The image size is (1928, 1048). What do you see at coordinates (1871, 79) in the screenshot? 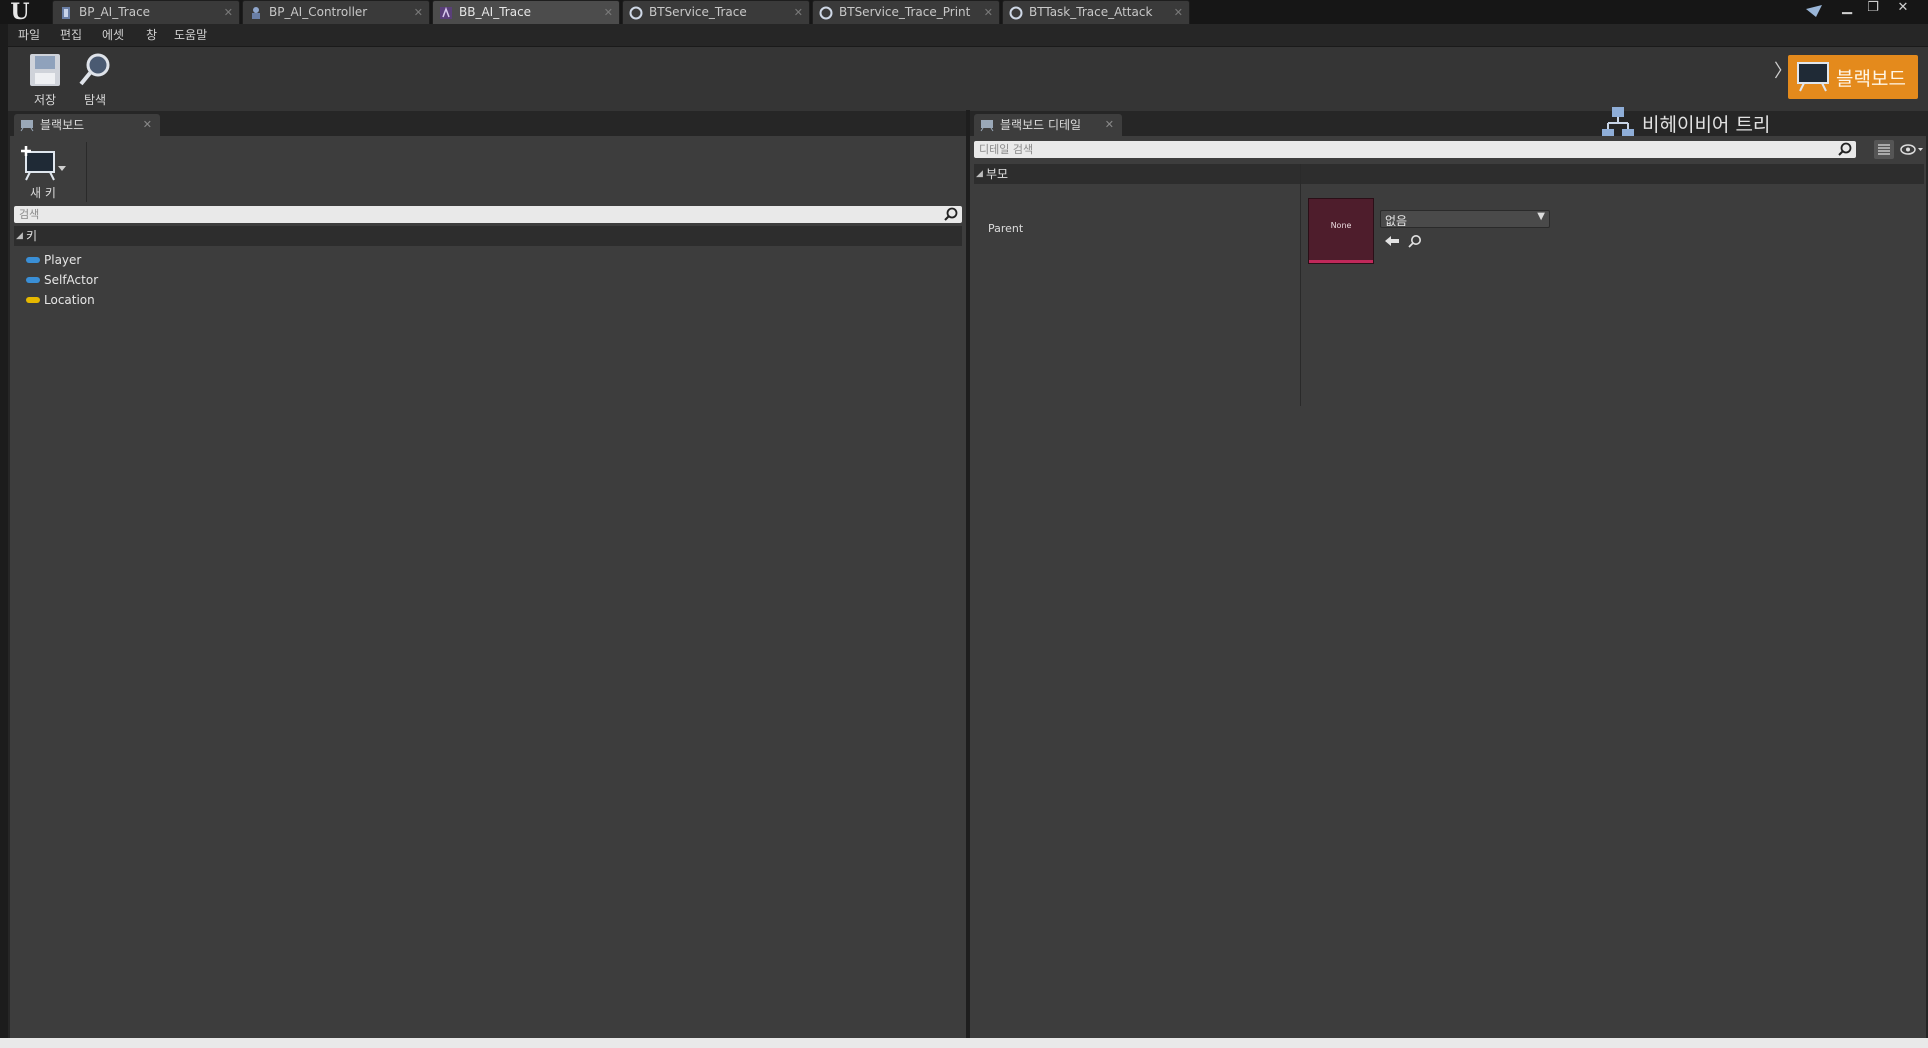
I see `blackboard-mode-label: 블랙보드` at bounding box center [1871, 79].